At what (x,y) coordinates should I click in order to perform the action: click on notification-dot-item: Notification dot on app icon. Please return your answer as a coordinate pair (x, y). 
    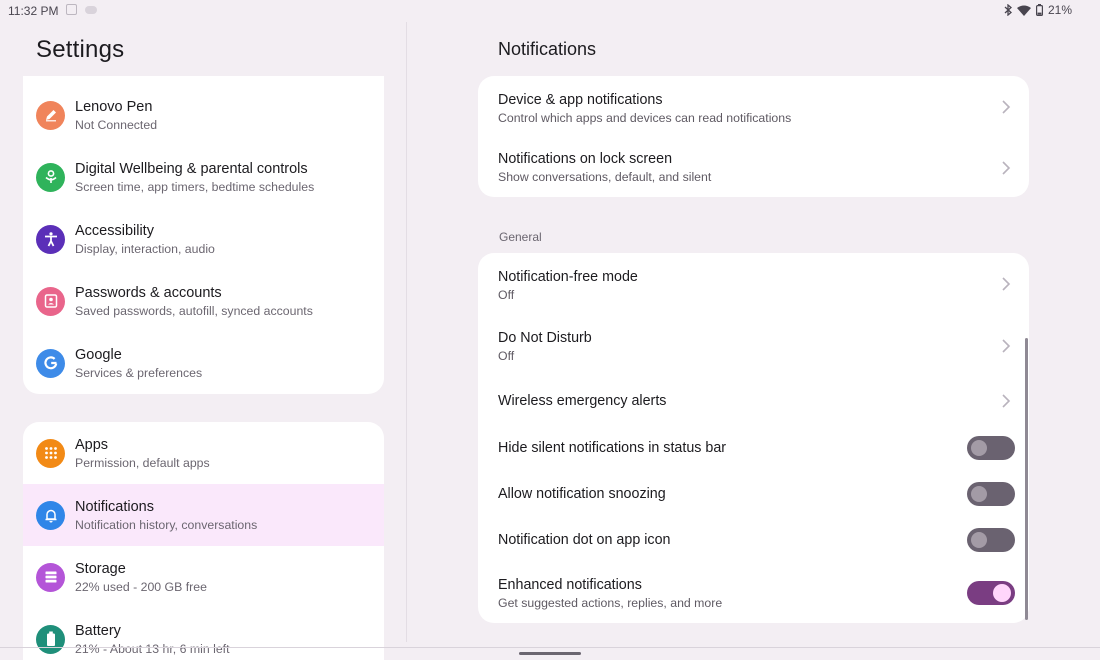
    Looking at the image, I should click on (753, 540).